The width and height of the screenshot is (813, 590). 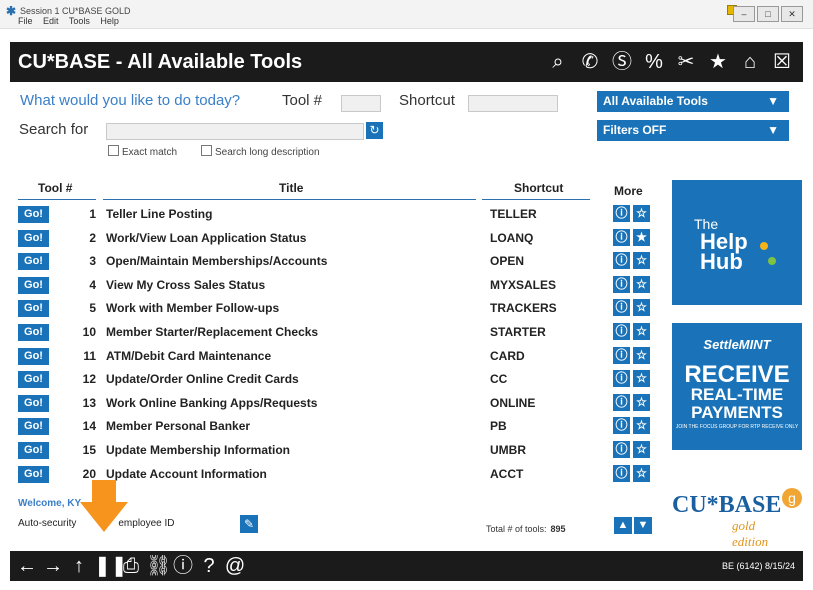 I want to click on tool-number: 15, so click(x=89, y=450).